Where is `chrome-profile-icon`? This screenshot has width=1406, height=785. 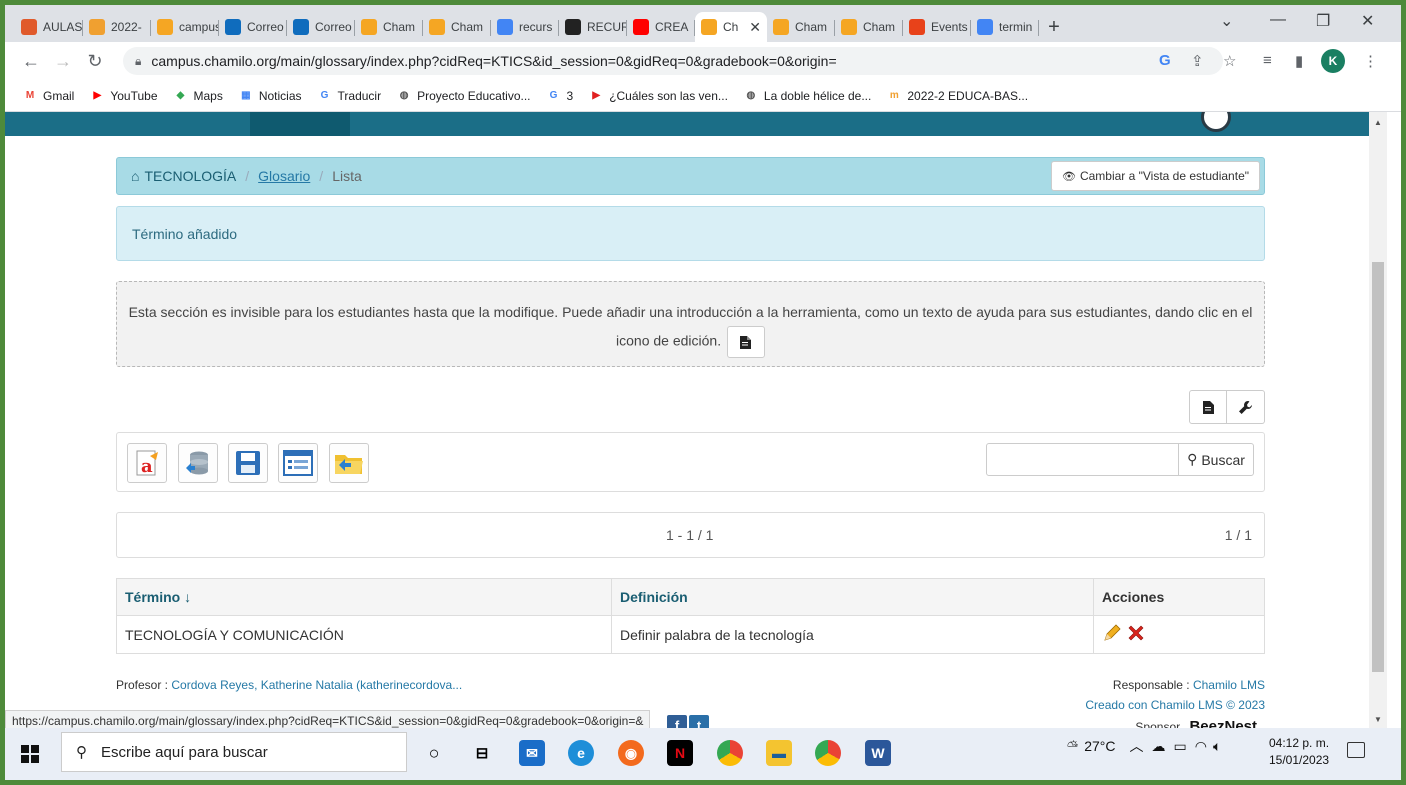
chrome-profile-icon is located at coordinates (828, 753).